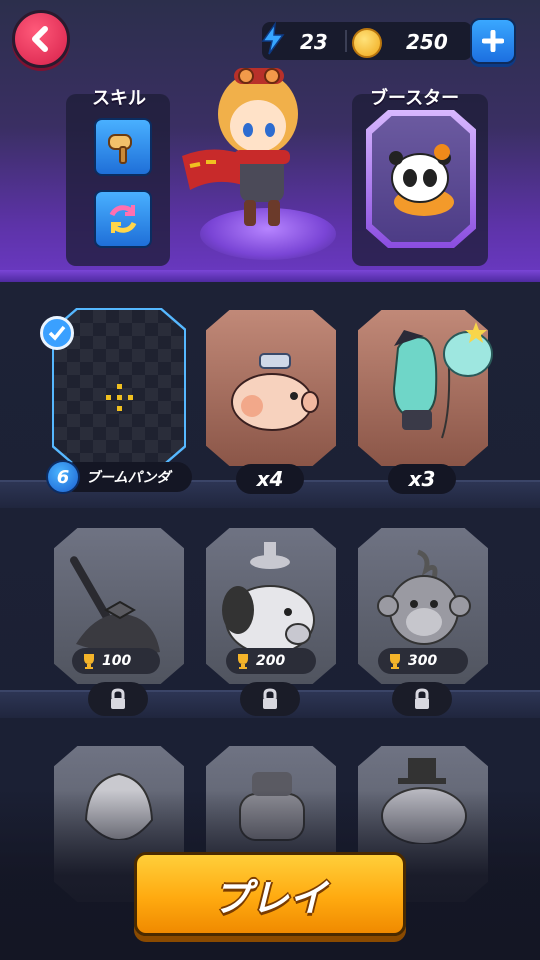  Describe the element at coordinates (256, 141) in the screenshot. I see `hero-character` at that location.